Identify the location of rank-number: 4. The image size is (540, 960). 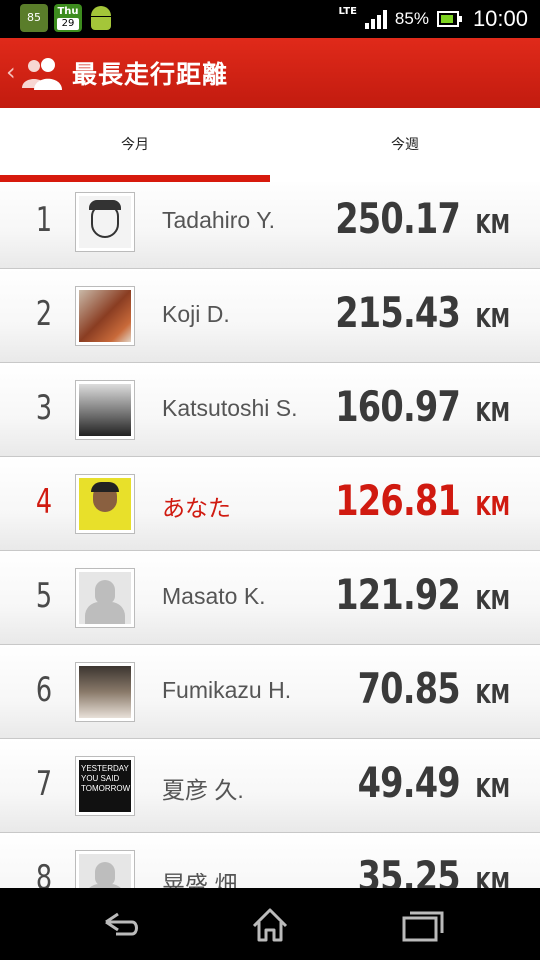
(44, 501).